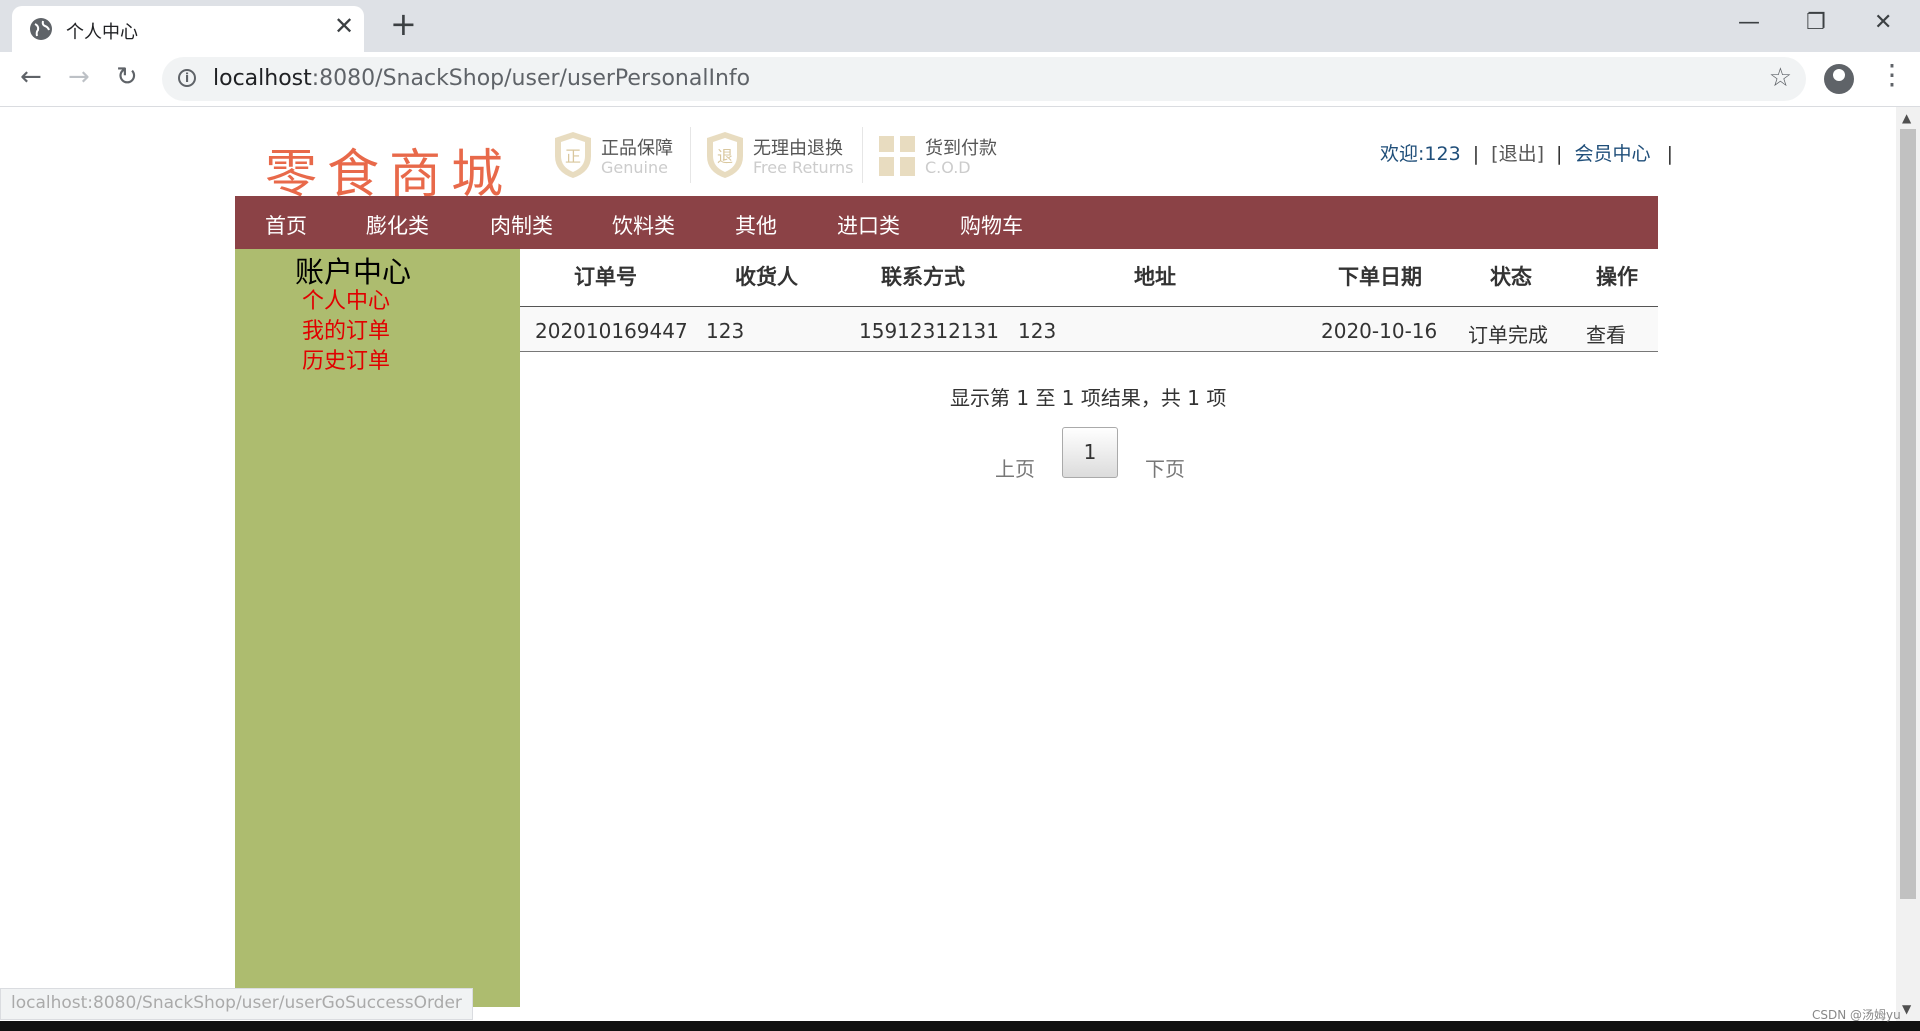 The width and height of the screenshot is (1920, 1031). What do you see at coordinates (960, 1026) in the screenshot?
I see `taskbar` at bounding box center [960, 1026].